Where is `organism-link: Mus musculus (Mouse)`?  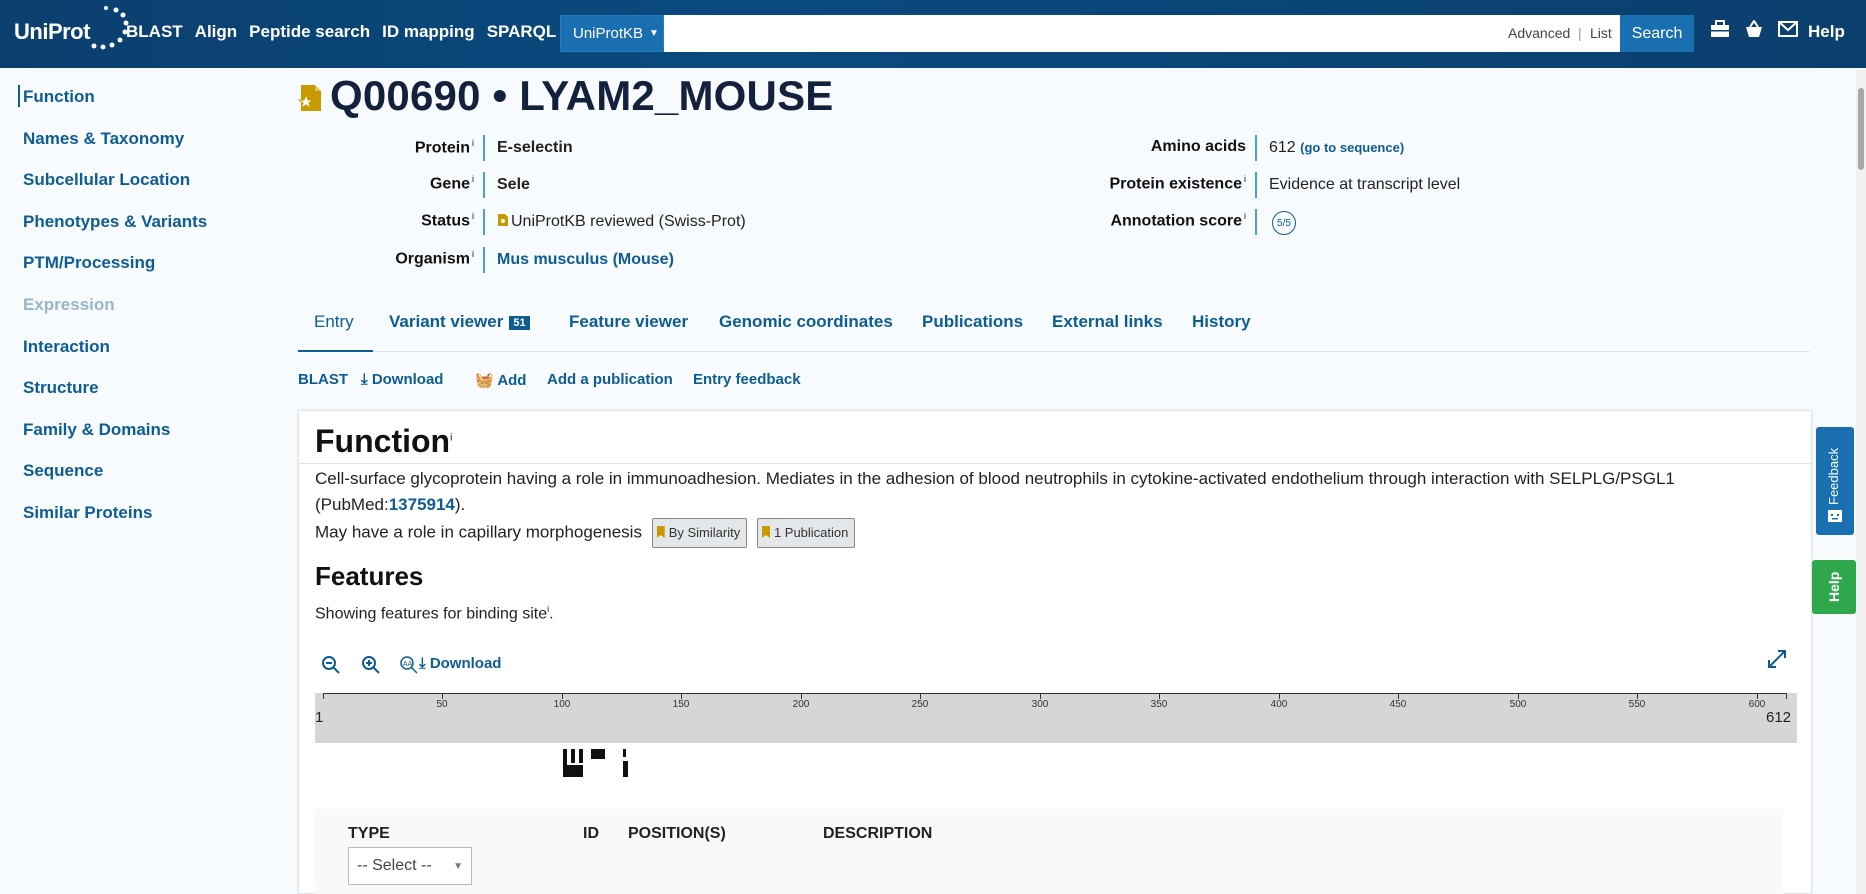 organism-link: Mus musculus (Mouse) is located at coordinates (585, 260).